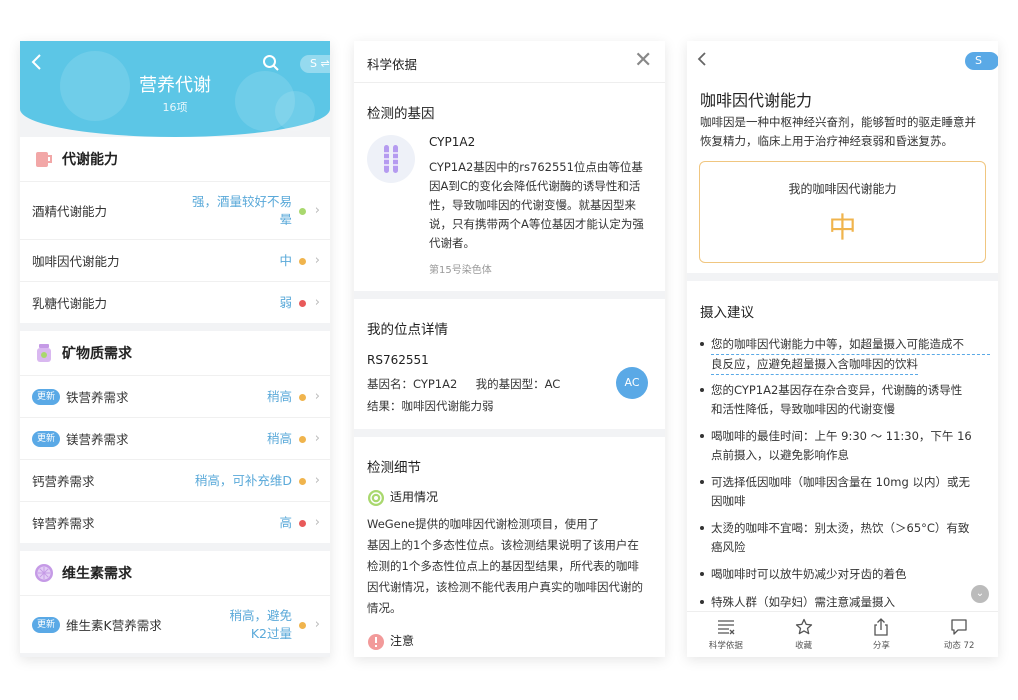 Image resolution: width=1018 pixels, height=700 pixels. Describe the element at coordinates (959, 646) in the screenshot. I see `tab-label: 动态 72` at that location.